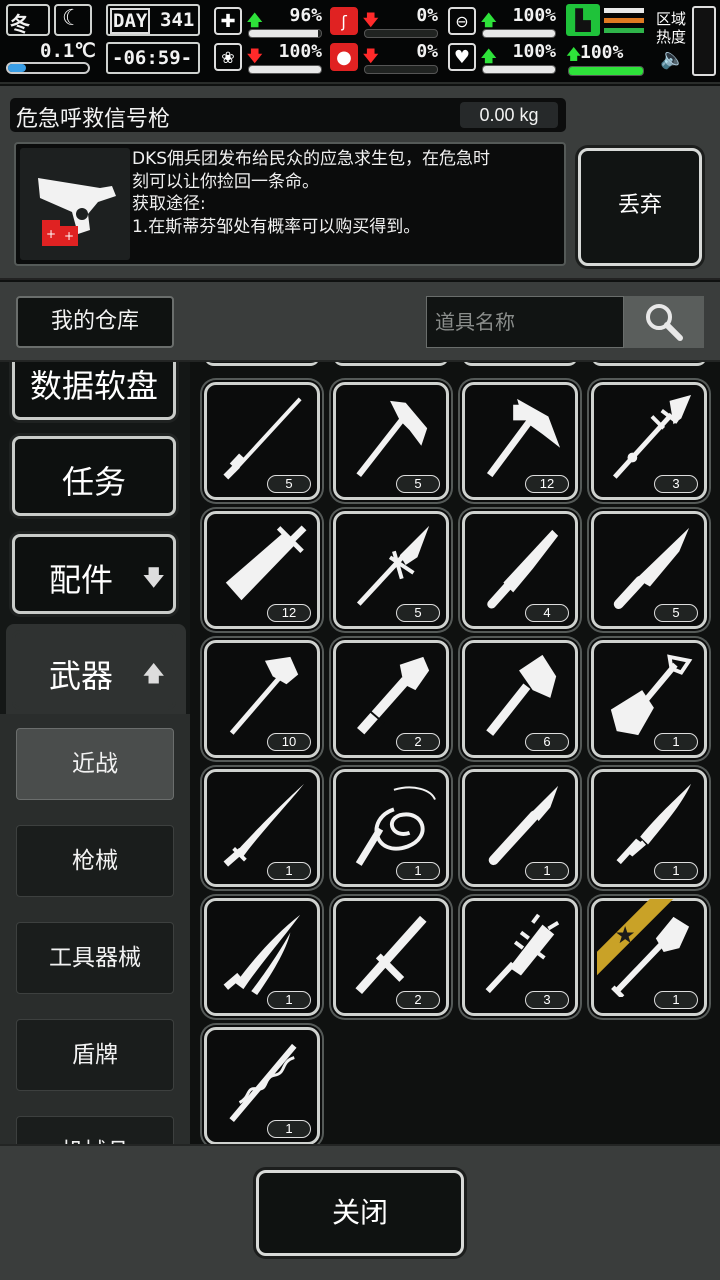 Image resolution: width=720 pixels, height=1280 pixels. Describe the element at coordinates (651, 695) in the screenshot. I see `shovel-icon` at that location.